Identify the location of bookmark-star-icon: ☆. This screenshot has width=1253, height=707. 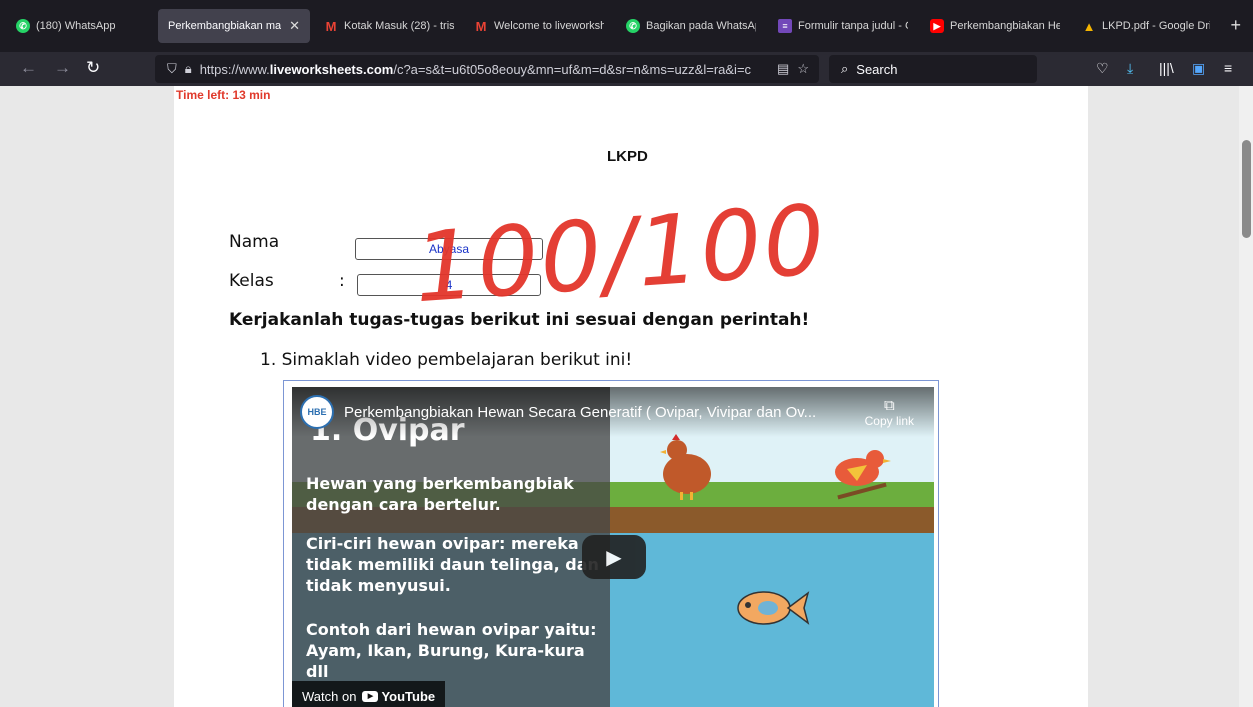
(803, 69).